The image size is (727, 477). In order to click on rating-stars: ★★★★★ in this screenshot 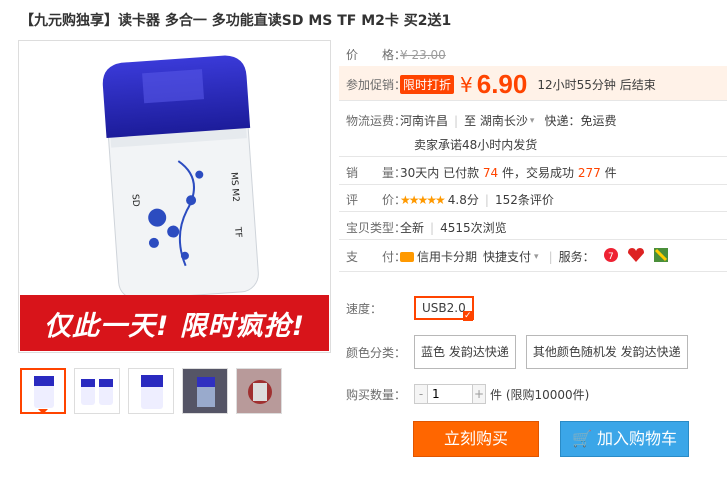, I will do `click(423, 199)`.